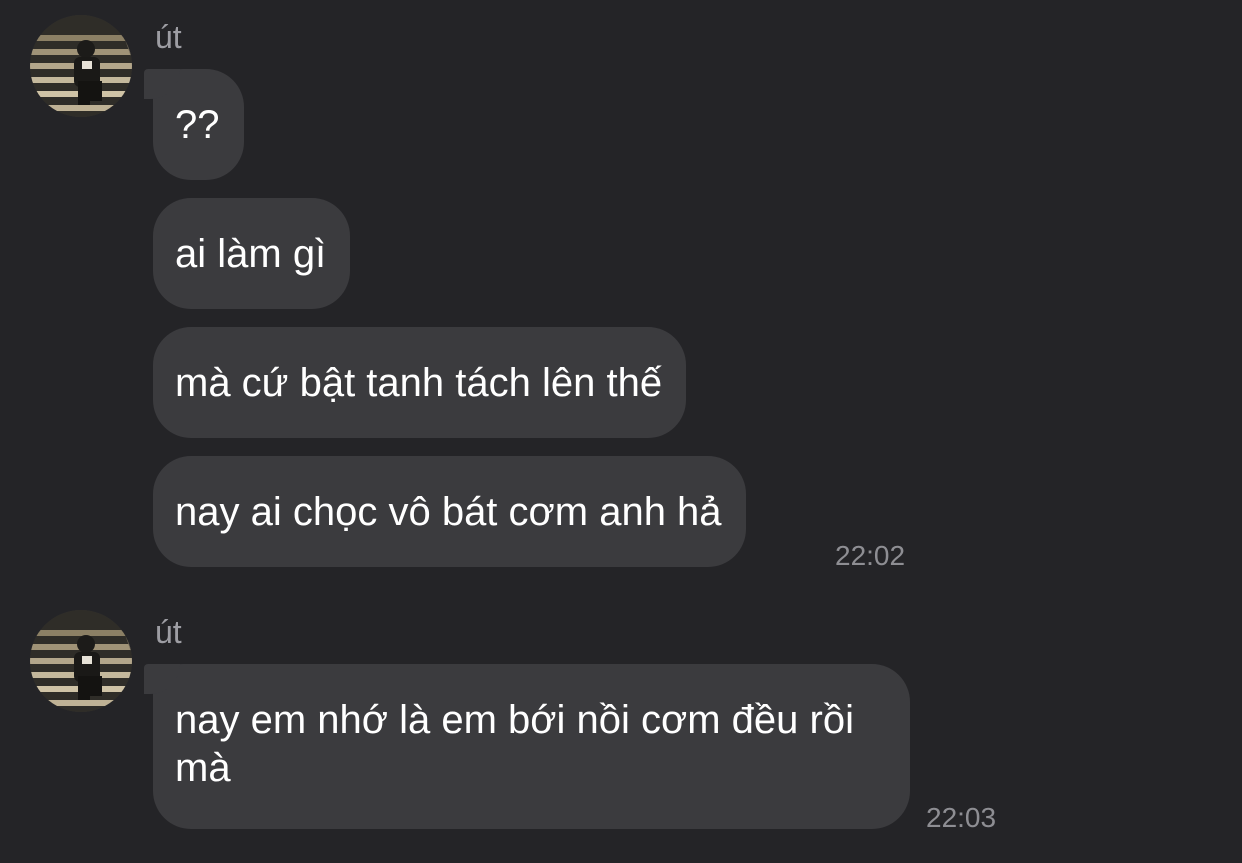 The width and height of the screenshot is (1242, 863). What do you see at coordinates (527, 746) in the screenshot?
I see `message-bubble: nay em nhớ là em bới nồi cơm đều rồi mà` at bounding box center [527, 746].